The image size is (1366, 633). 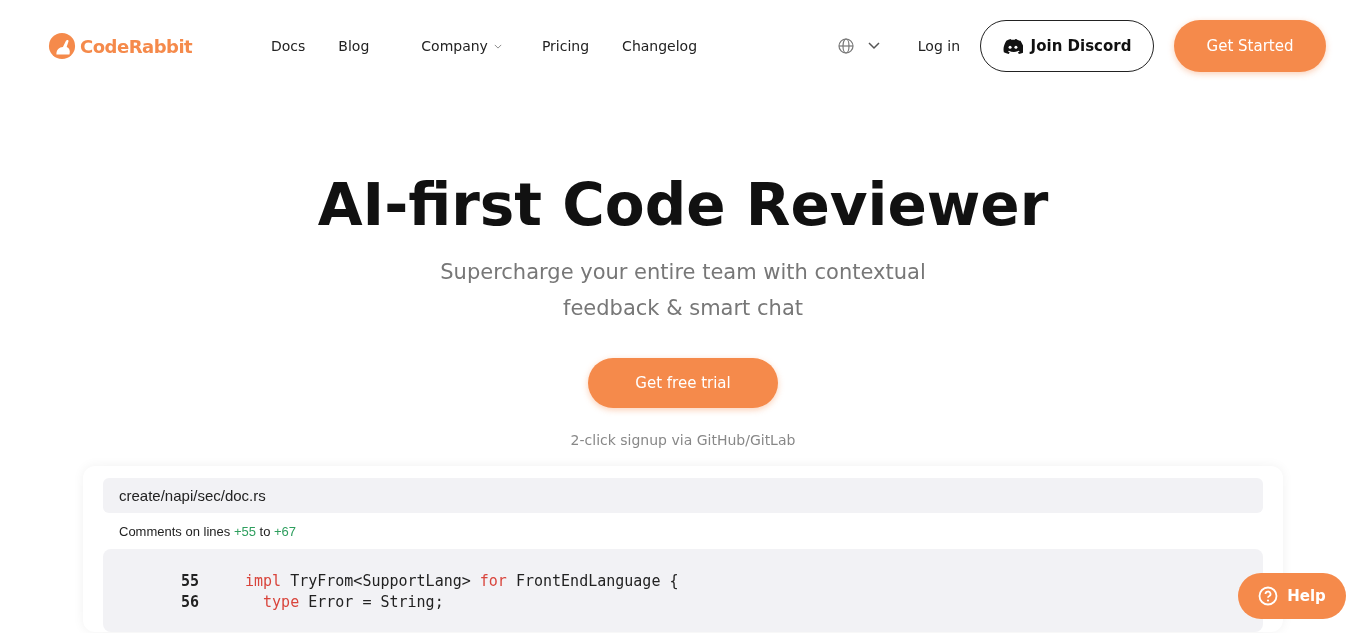 I want to click on login-link: Log in, so click(x=938, y=46).